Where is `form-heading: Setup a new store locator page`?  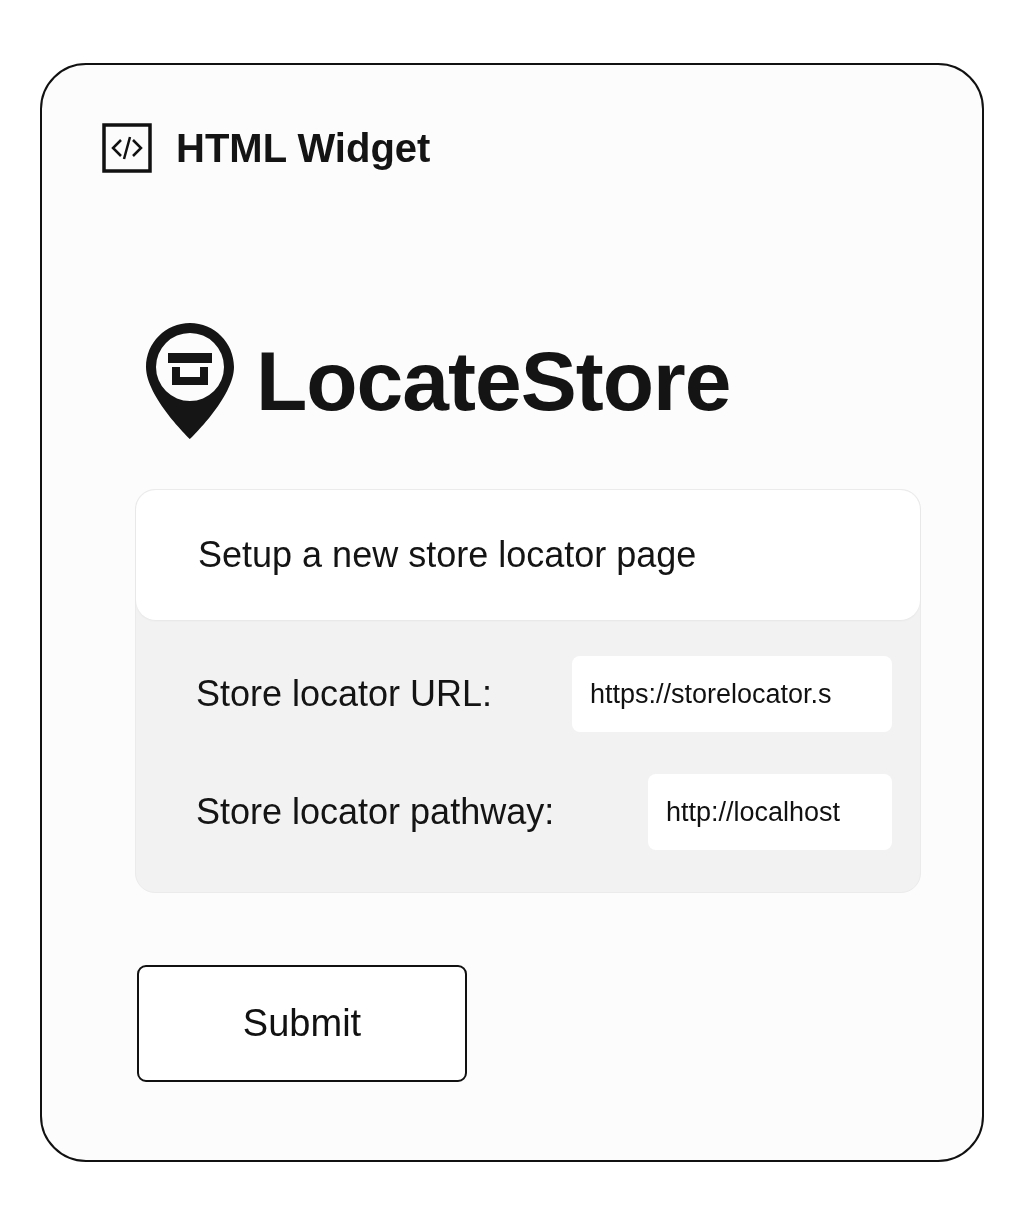
form-heading: Setup a new store locator page is located at coordinates (447, 555).